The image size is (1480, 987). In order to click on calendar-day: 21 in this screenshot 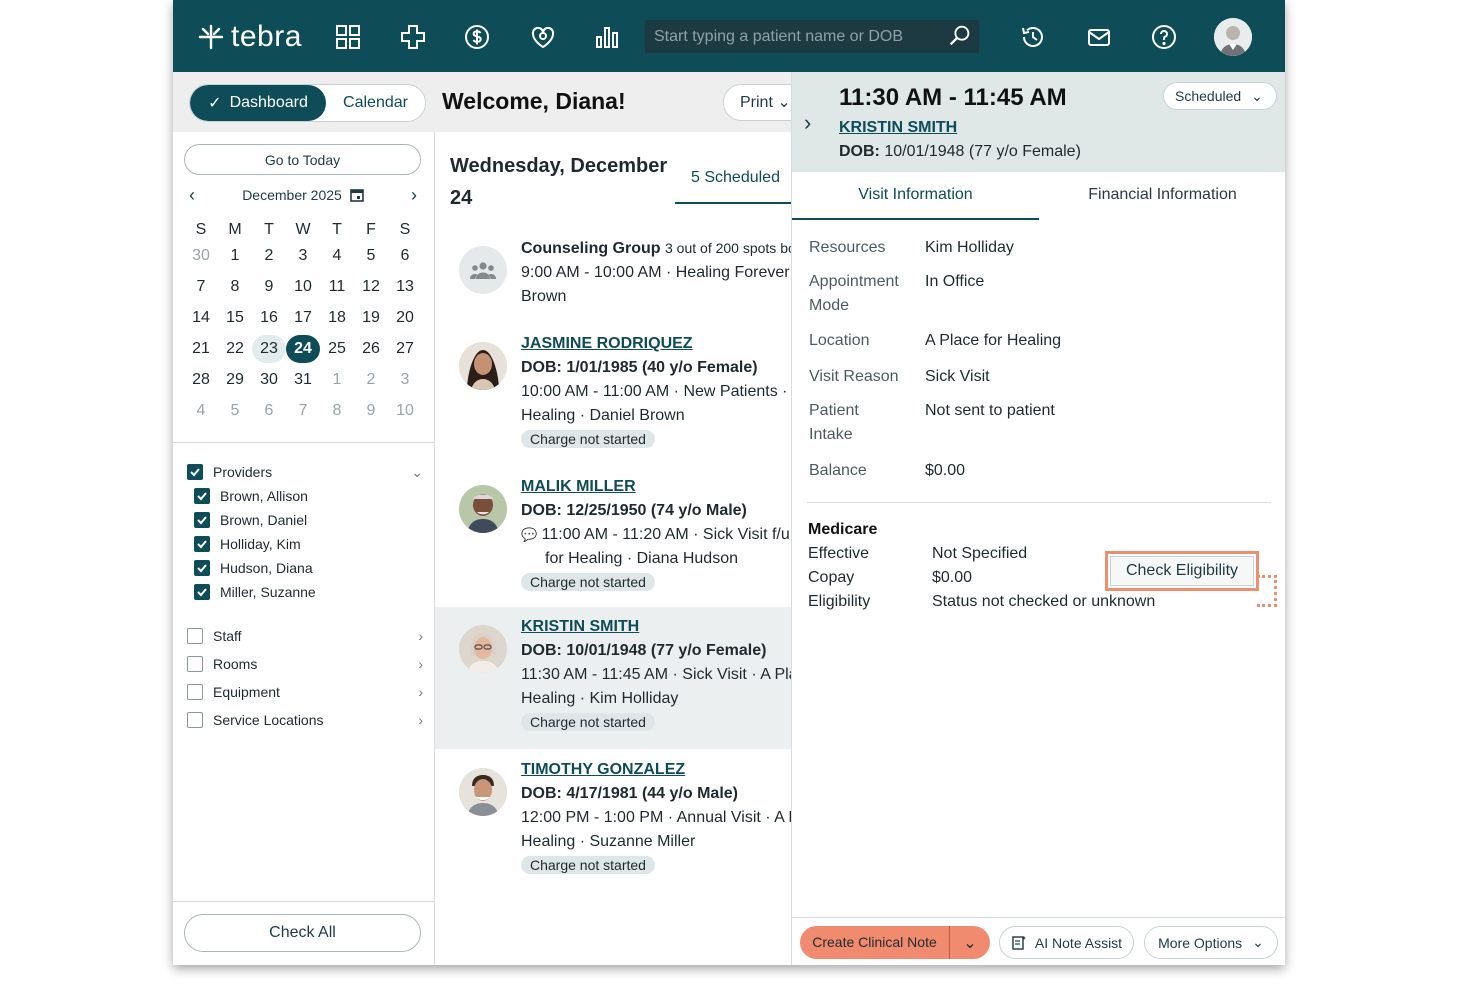, I will do `click(201, 349)`.